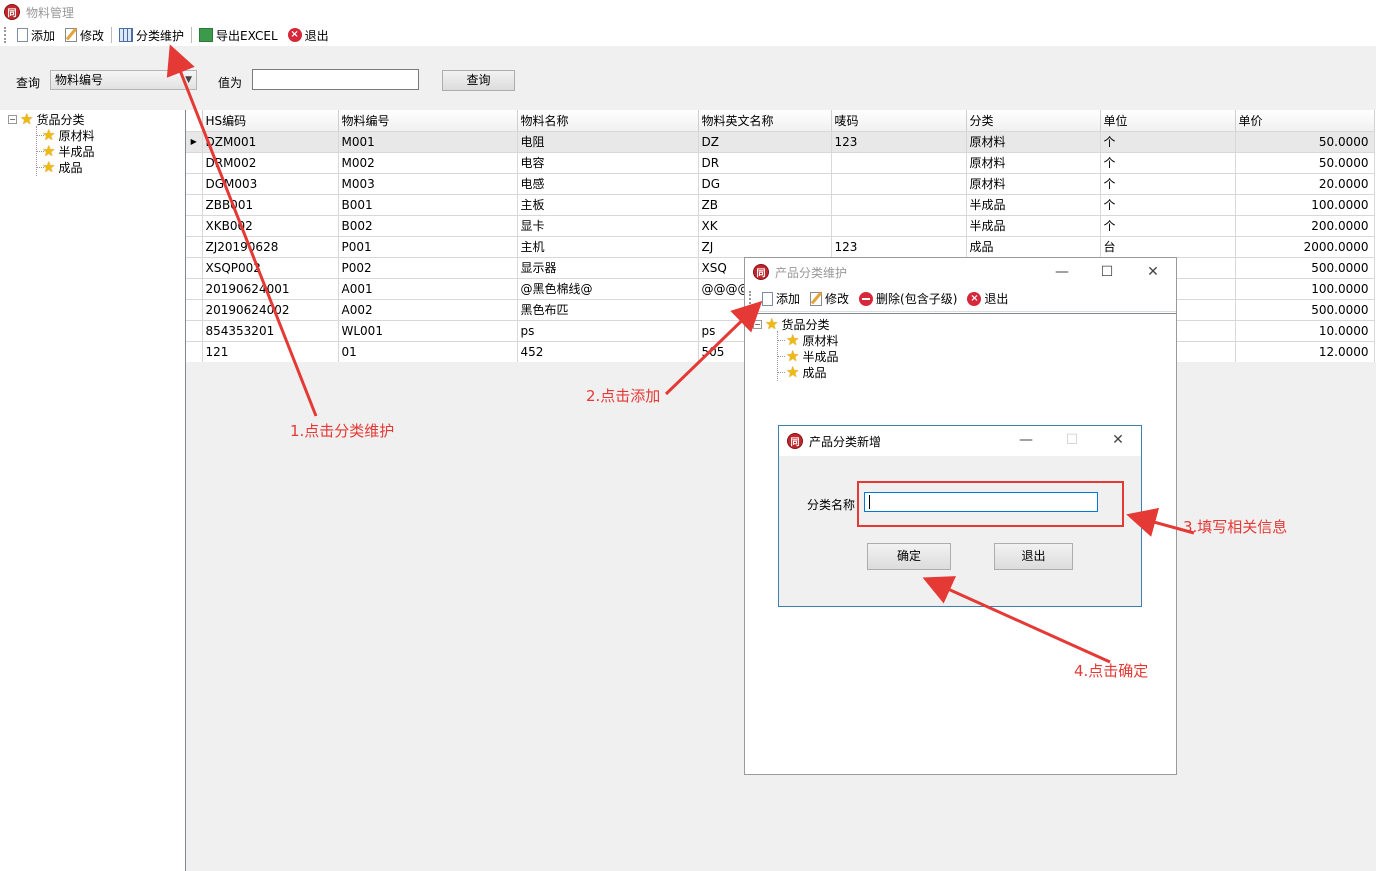 The image size is (1376, 871). What do you see at coordinates (608, 142) in the screenshot?
I see `table-cell: 电阻` at bounding box center [608, 142].